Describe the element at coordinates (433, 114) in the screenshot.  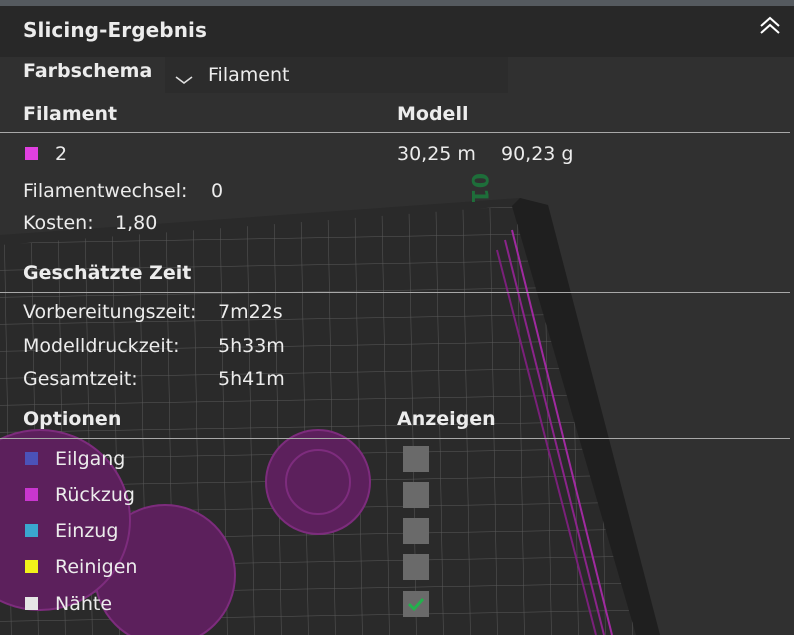
I see `model-column-header: Modell` at that location.